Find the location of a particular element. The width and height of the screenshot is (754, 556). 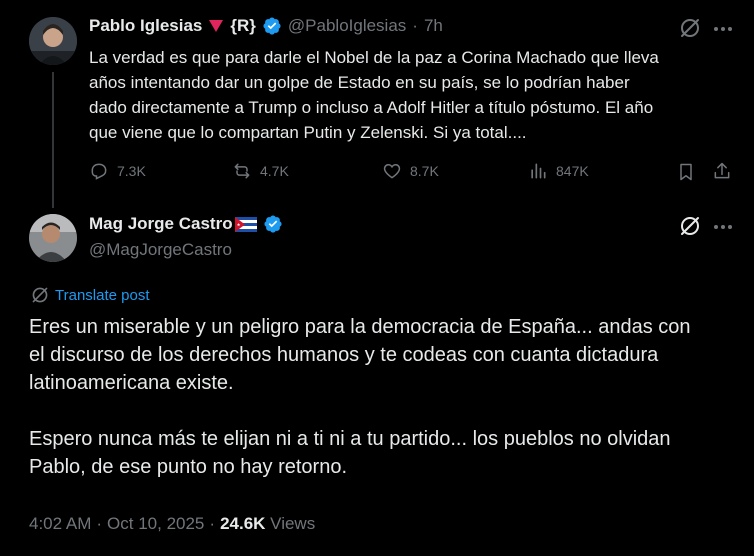

post-time: 4:02 AM is located at coordinates (60, 524).